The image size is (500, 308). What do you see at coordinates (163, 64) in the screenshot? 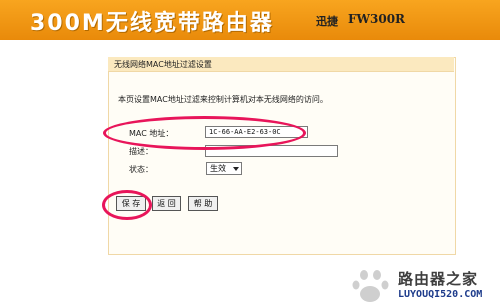
I see `panel-title: 无线网络MAC地址过滤设置` at bounding box center [163, 64].